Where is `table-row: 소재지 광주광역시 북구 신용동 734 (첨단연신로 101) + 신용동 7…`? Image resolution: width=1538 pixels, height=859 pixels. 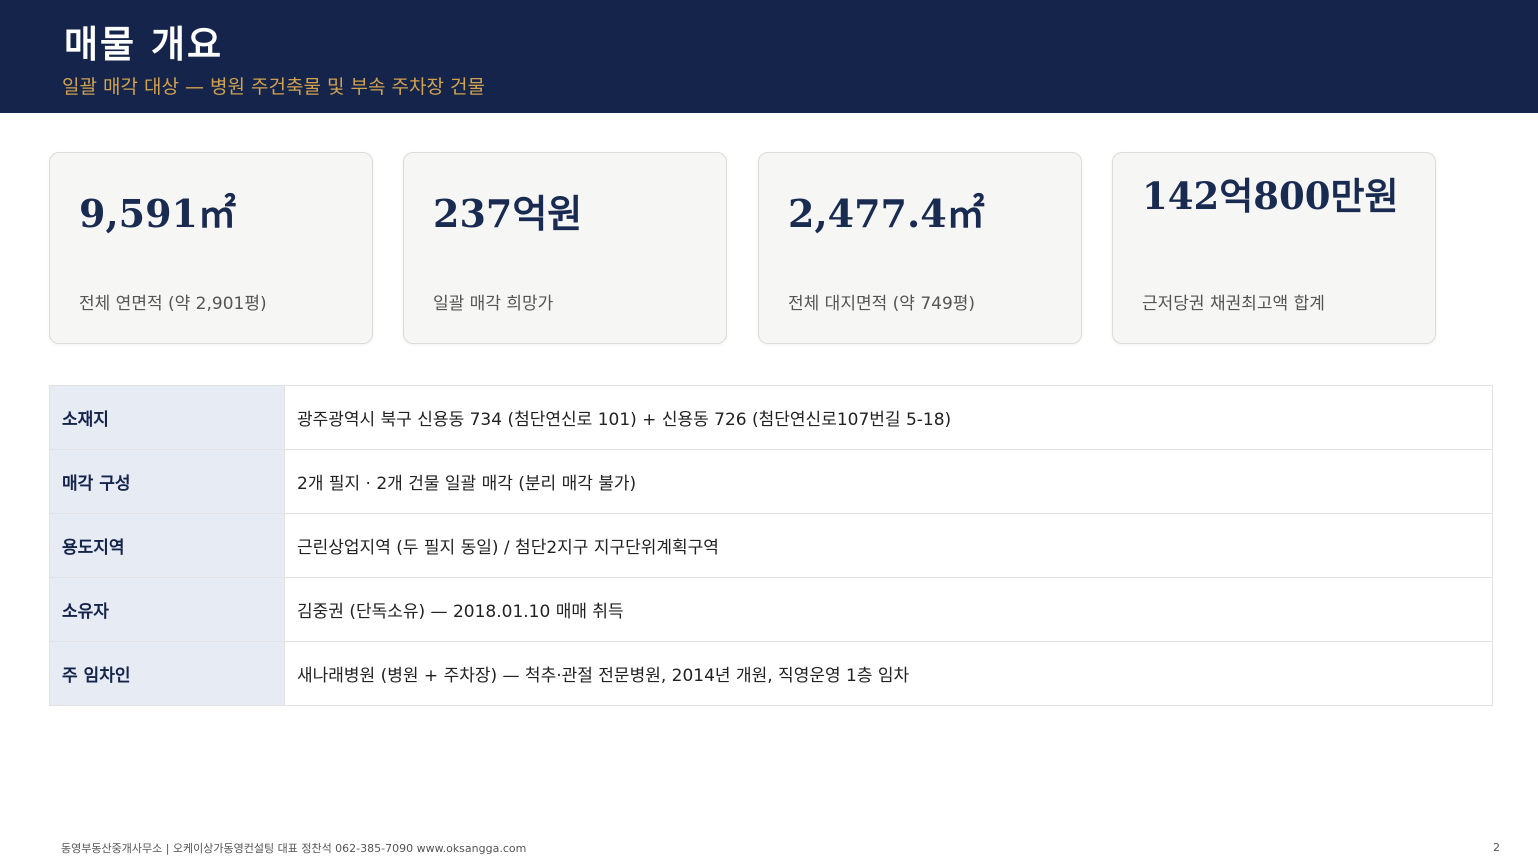
table-row: 소재지 광주광역시 북구 신용동 734 (첨단연신로 101) + 신용동 7… is located at coordinates (771, 417).